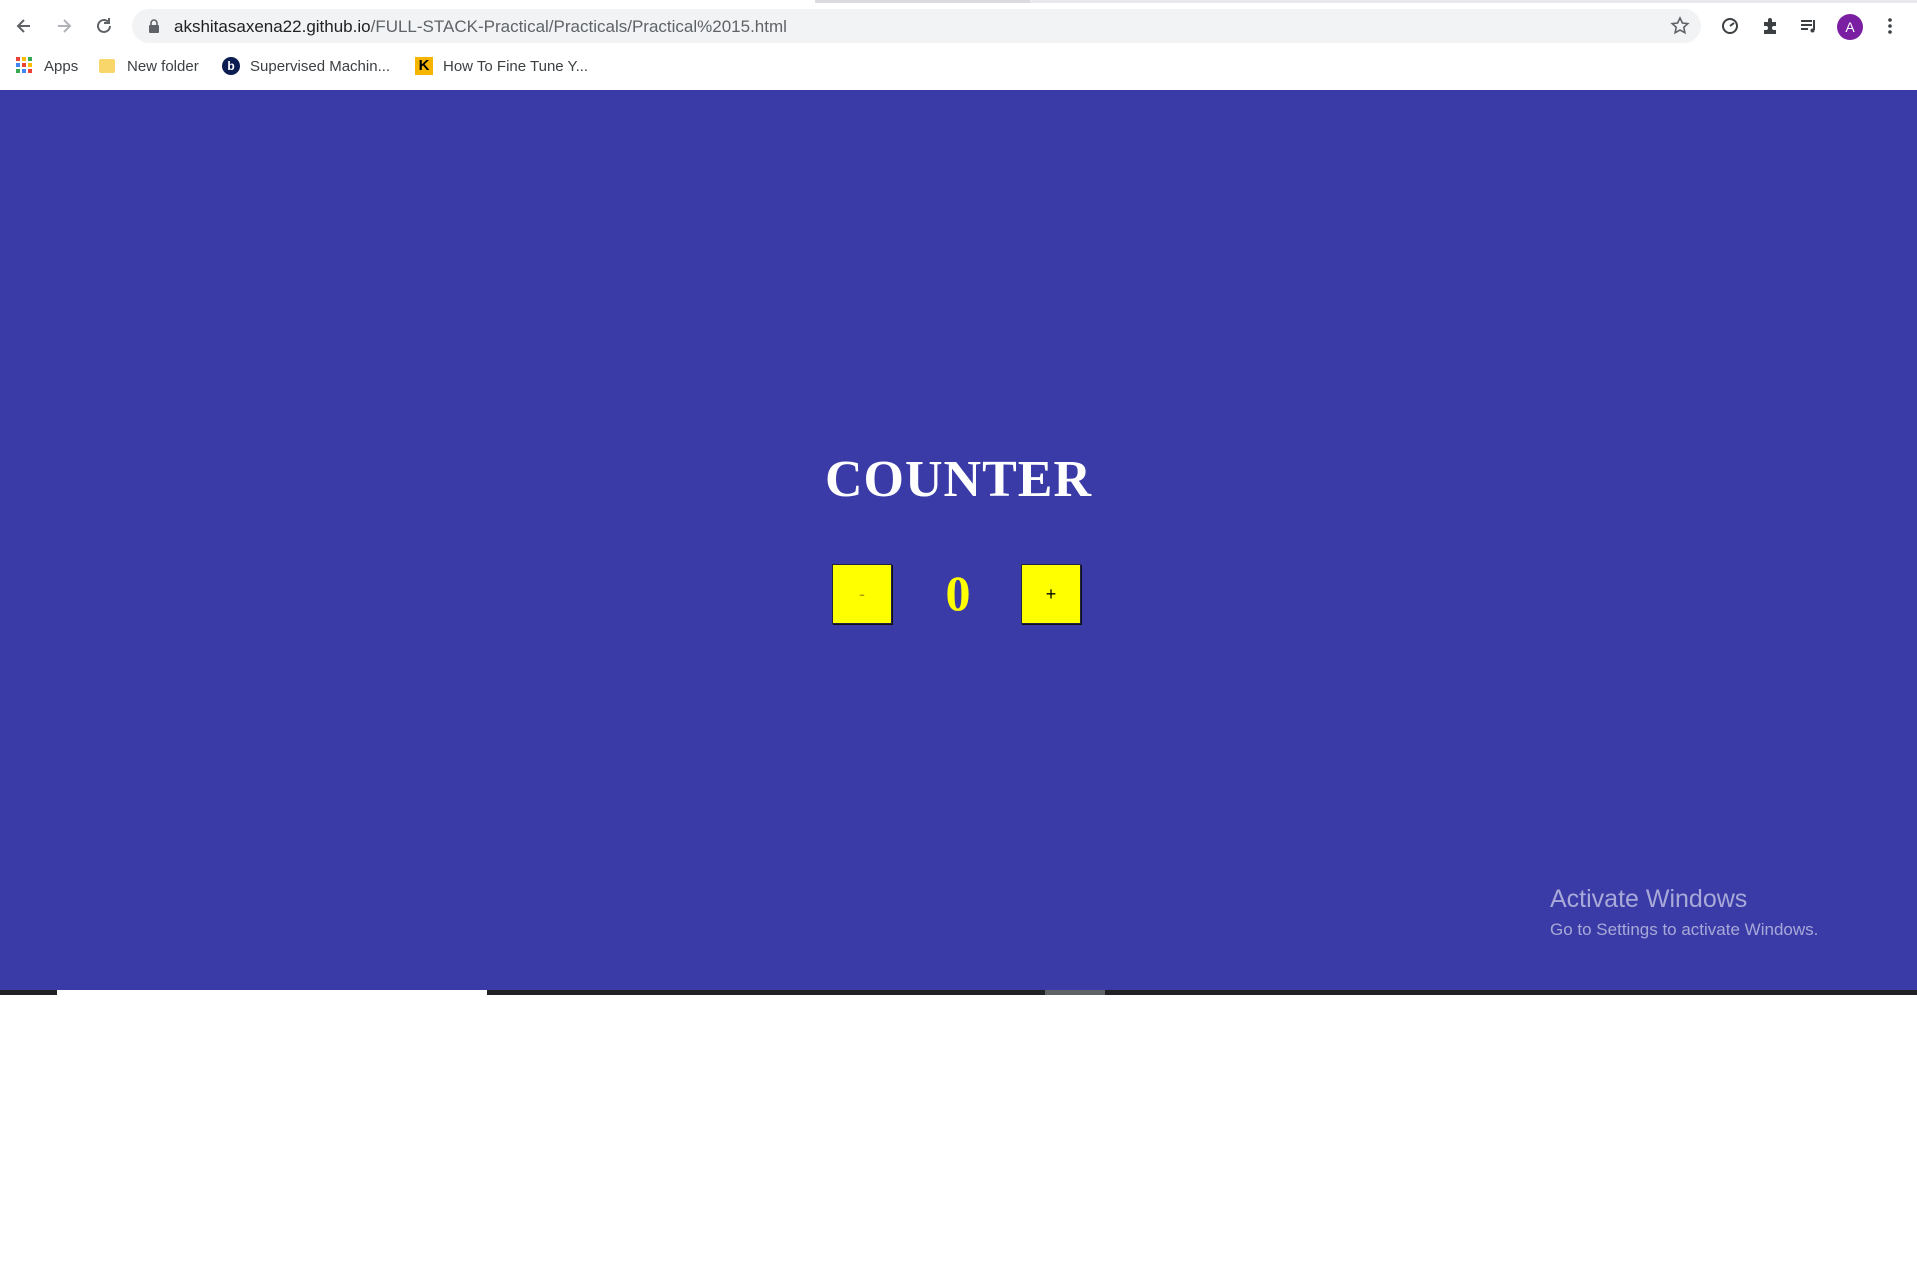 This screenshot has width=1917, height=1280. What do you see at coordinates (1051, 594) in the screenshot?
I see `increment-button: +` at bounding box center [1051, 594].